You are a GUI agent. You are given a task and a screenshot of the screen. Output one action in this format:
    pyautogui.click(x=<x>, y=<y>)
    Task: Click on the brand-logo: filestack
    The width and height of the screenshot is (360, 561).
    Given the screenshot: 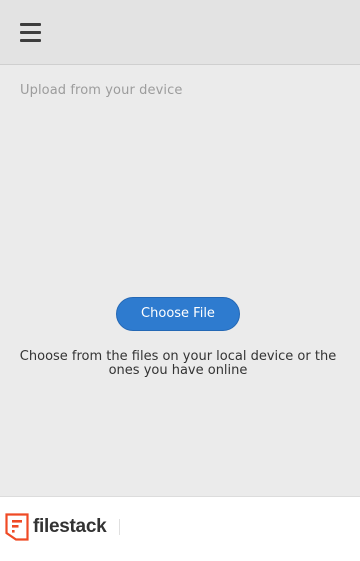 What is the action you would take?
    pyautogui.click(x=56, y=527)
    